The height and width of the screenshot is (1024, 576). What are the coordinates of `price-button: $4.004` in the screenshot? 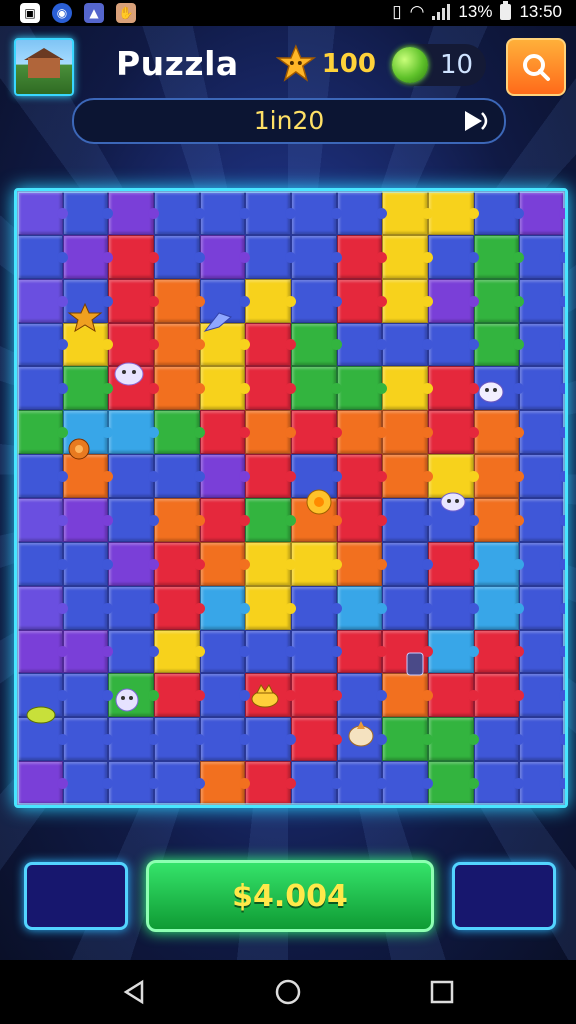 It's located at (290, 896).